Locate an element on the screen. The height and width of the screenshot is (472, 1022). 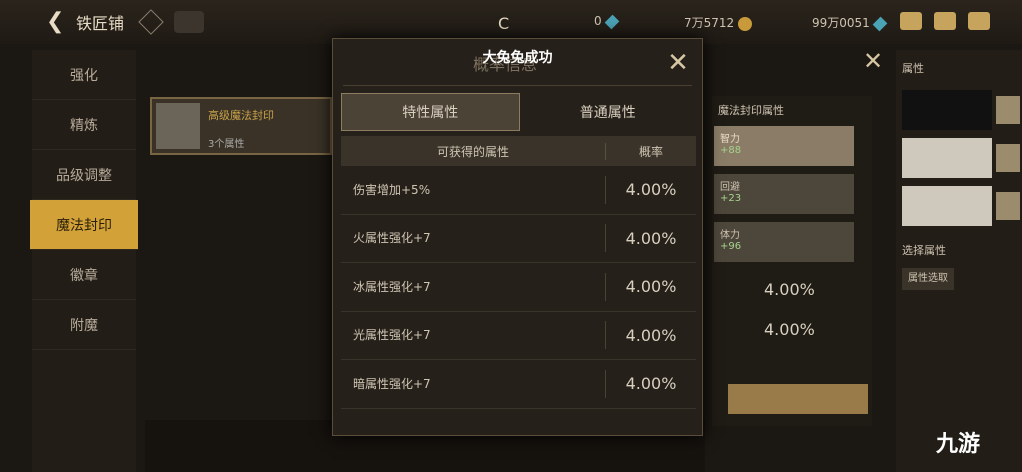
far-right-label: 选择属性 is located at coordinates (924, 250).